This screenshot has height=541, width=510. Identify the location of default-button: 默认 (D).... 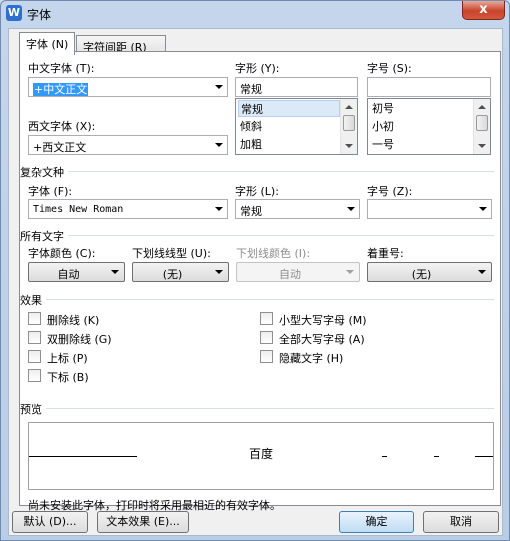
(50, 522).